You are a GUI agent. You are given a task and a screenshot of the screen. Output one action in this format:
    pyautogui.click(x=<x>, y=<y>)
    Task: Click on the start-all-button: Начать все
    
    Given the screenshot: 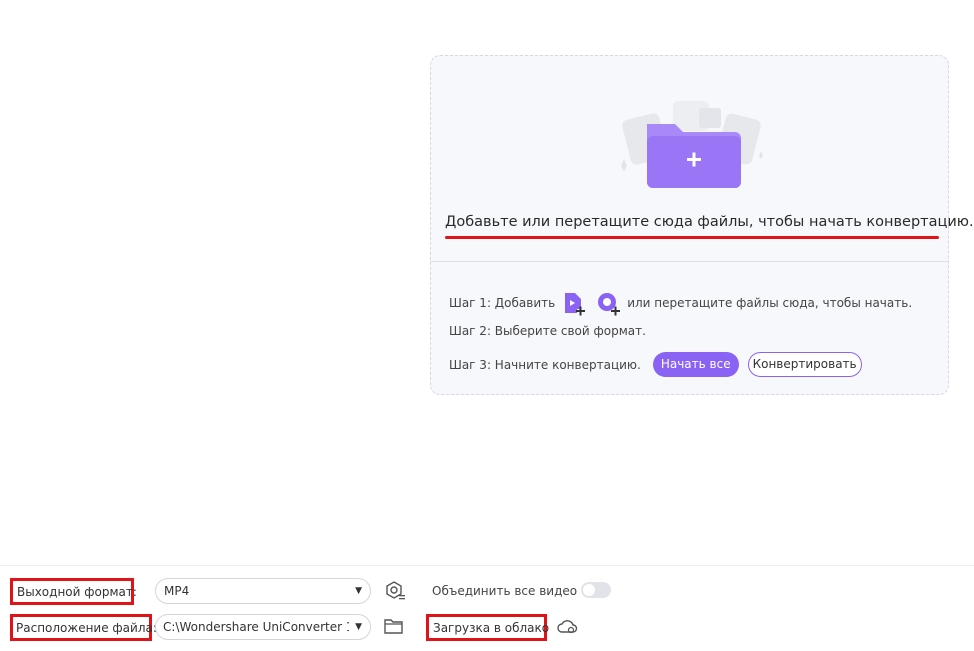 What is the action you would take?
    pyautogui.click(x=695, y=364)
    